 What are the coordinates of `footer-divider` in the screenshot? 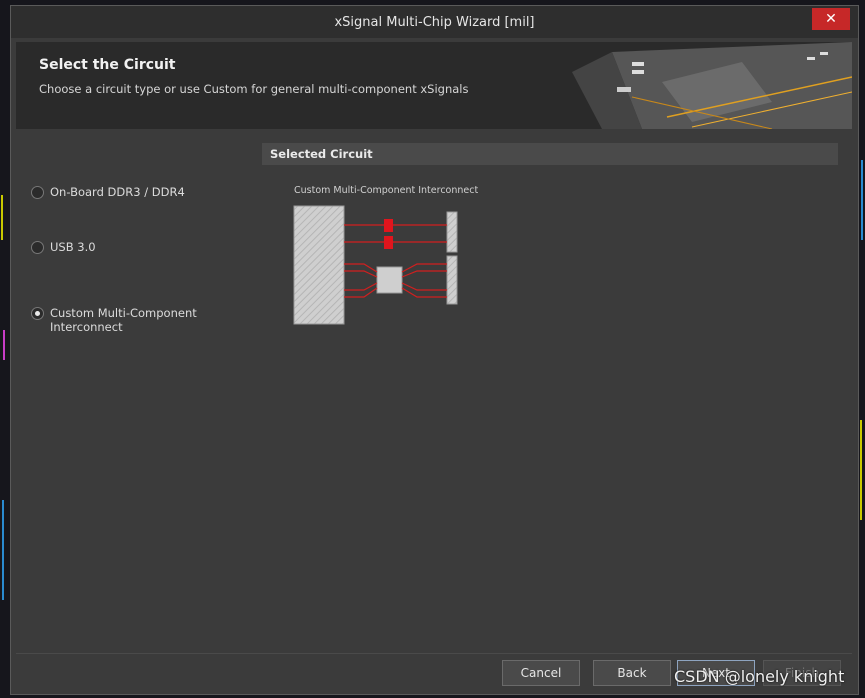 It's located at (434, 653).